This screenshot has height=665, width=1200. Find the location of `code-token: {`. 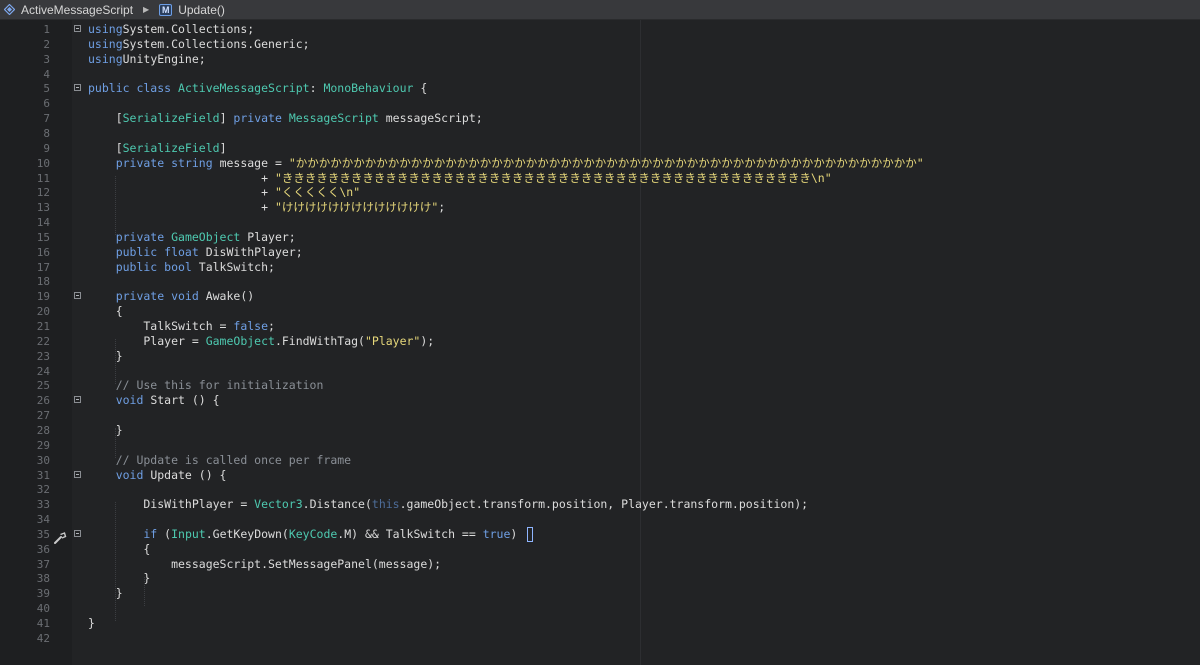

code-token: { is located at coordinates (420, 88).